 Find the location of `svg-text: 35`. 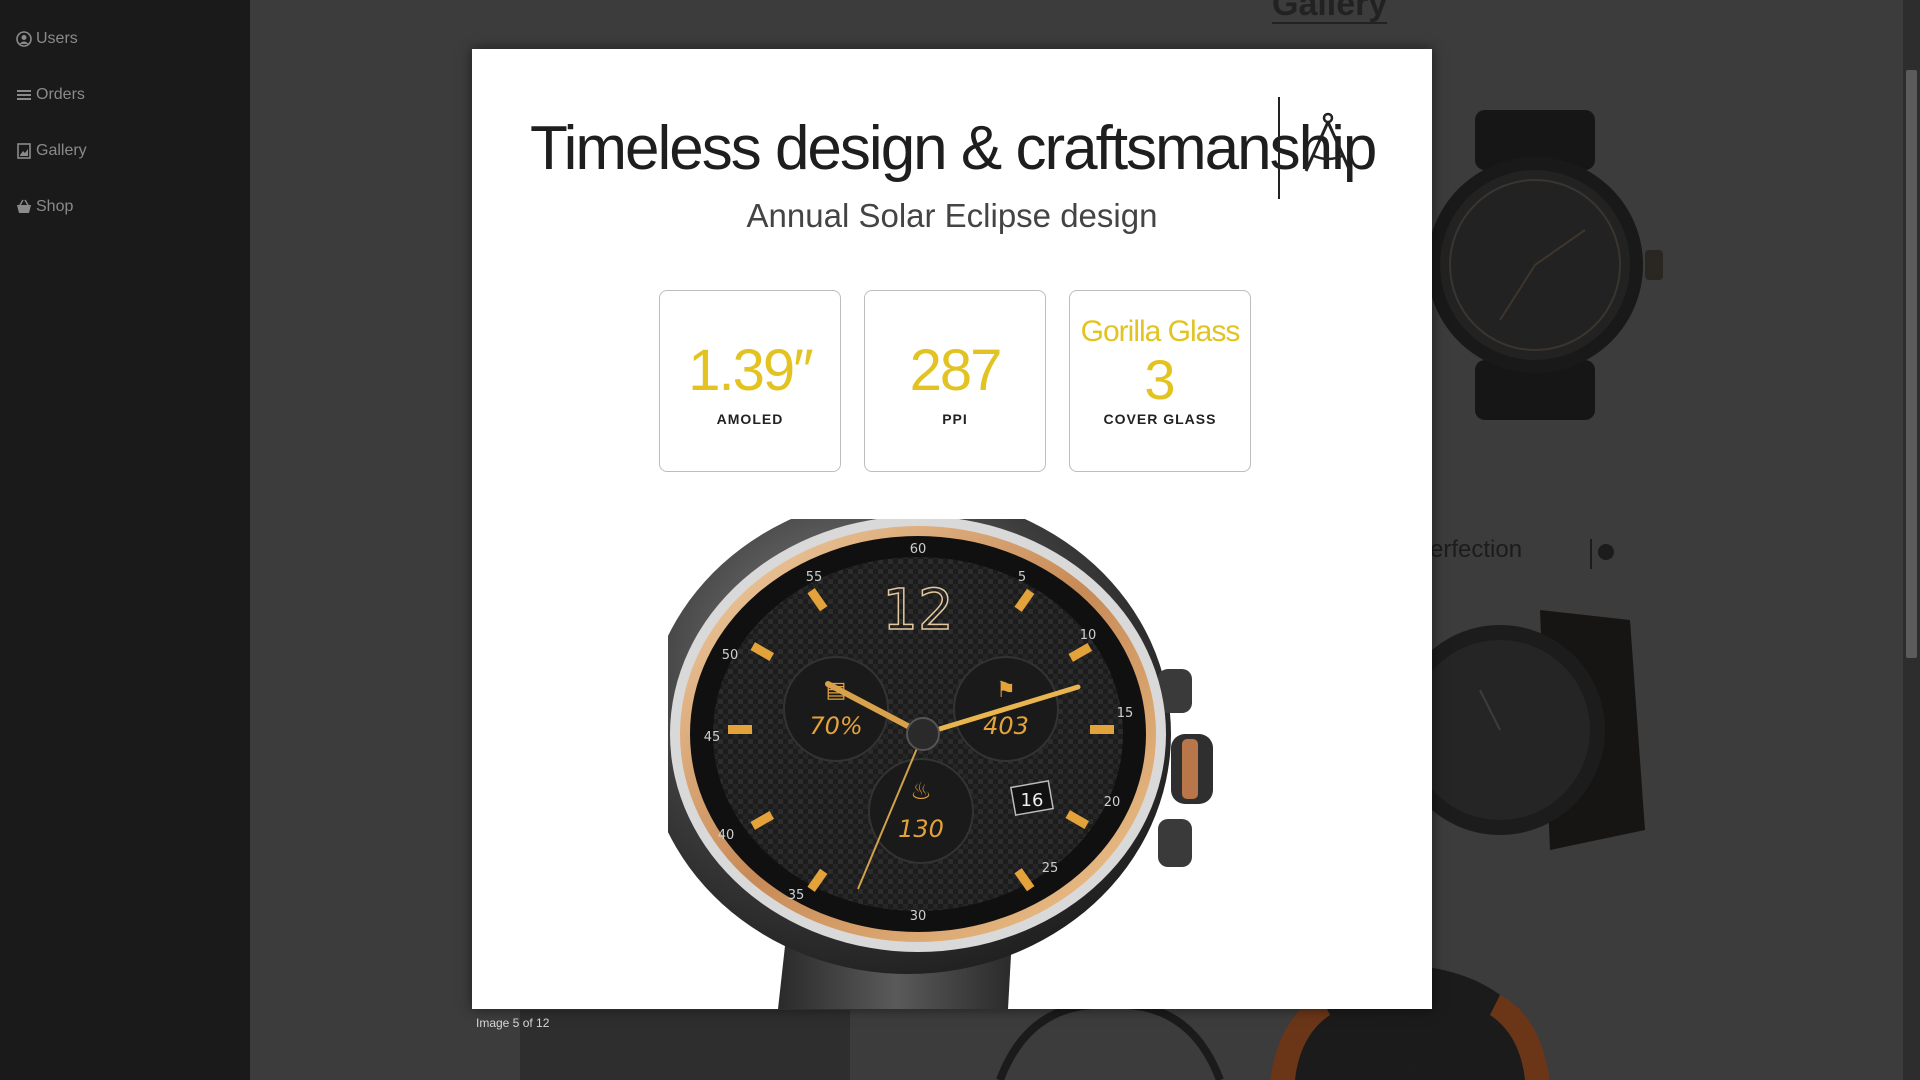

svg-text: 35 is located at coordinates (796, 895).